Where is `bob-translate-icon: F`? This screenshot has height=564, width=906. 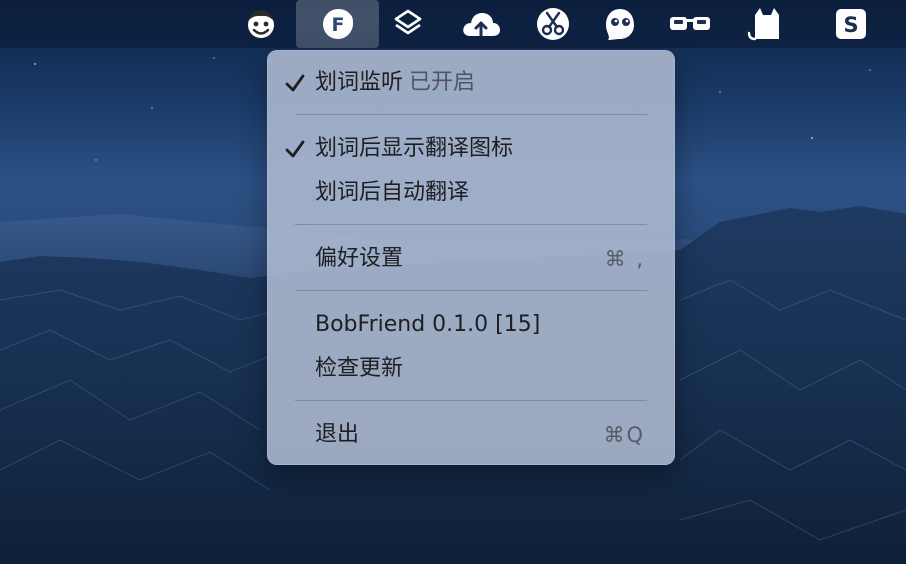 bob-translate-icon: F is located at coordinates (337, 24).